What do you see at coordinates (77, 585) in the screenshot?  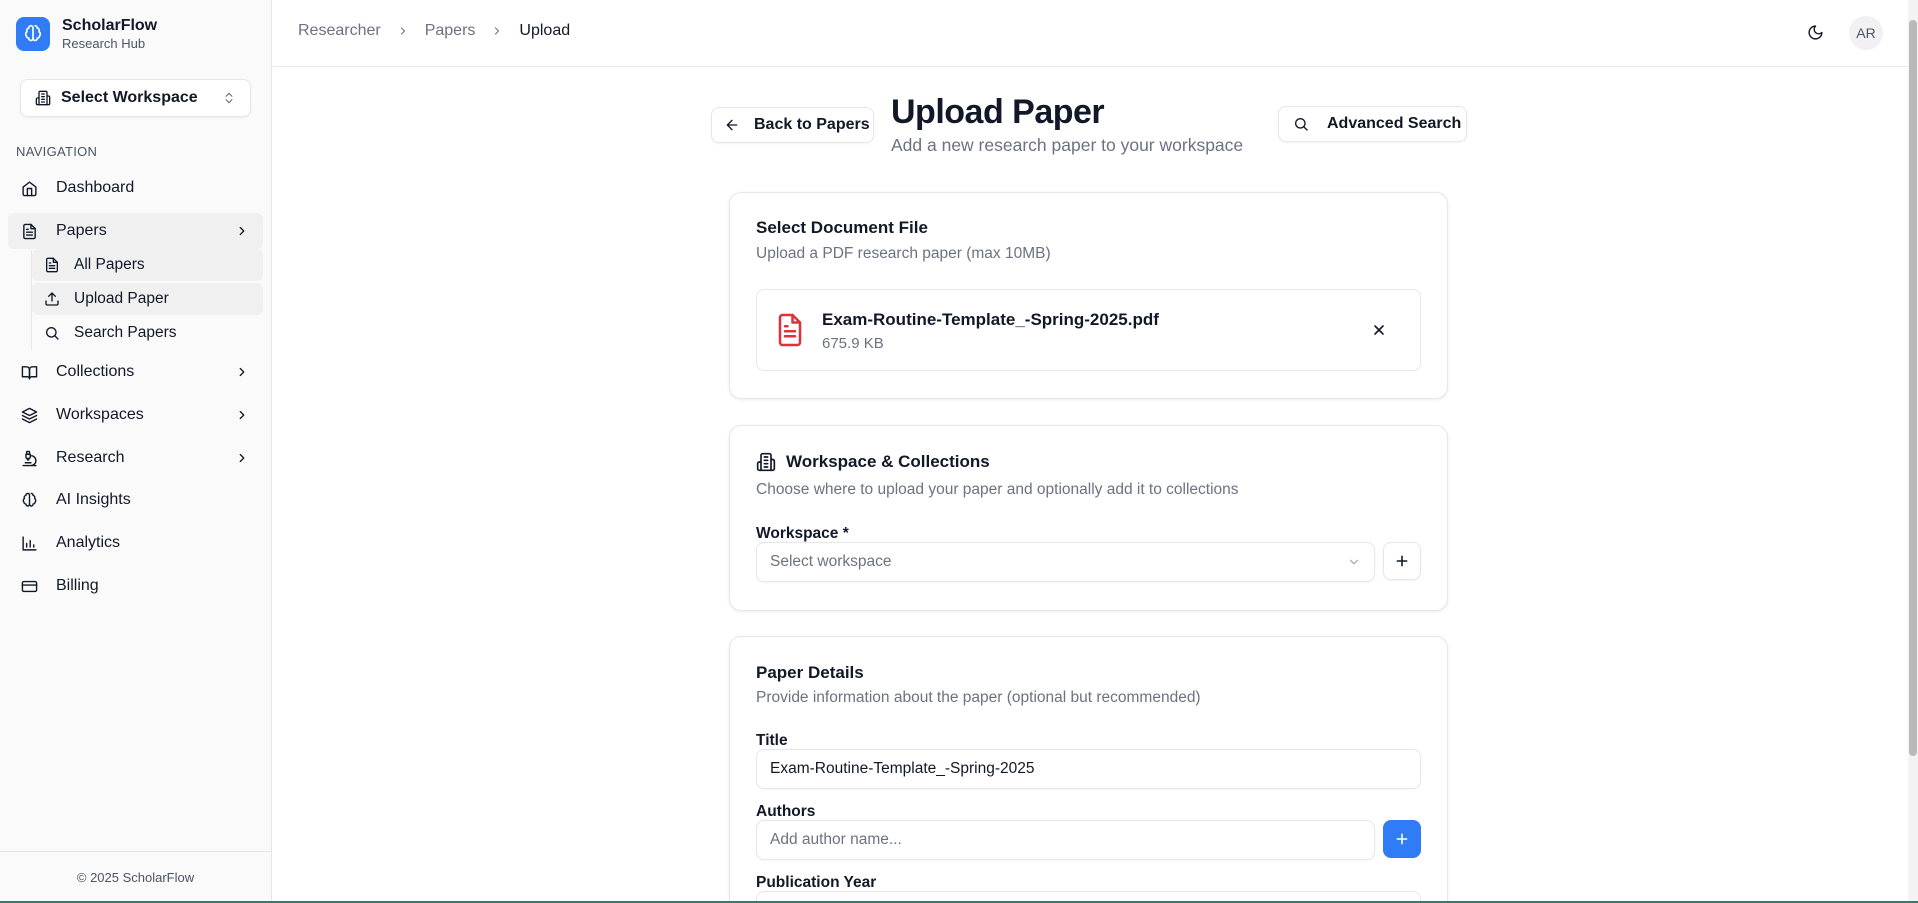 I see `sidebar-item-label: Billing` at bounding box center [77, 585].